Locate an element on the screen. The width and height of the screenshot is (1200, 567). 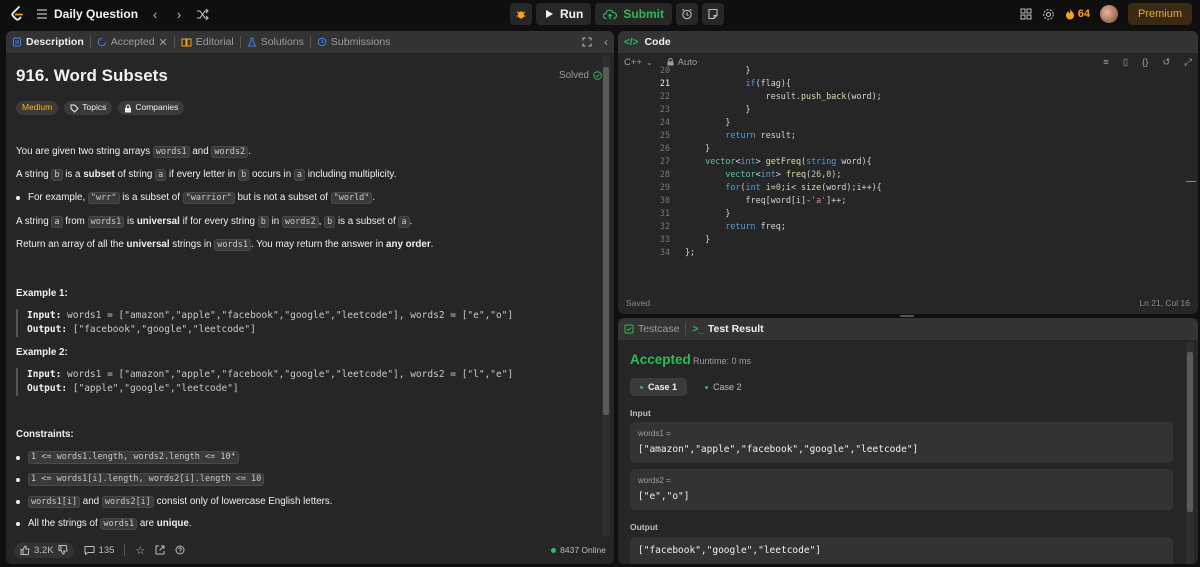
submit-button: Submit is located at coordinates (633, 14).